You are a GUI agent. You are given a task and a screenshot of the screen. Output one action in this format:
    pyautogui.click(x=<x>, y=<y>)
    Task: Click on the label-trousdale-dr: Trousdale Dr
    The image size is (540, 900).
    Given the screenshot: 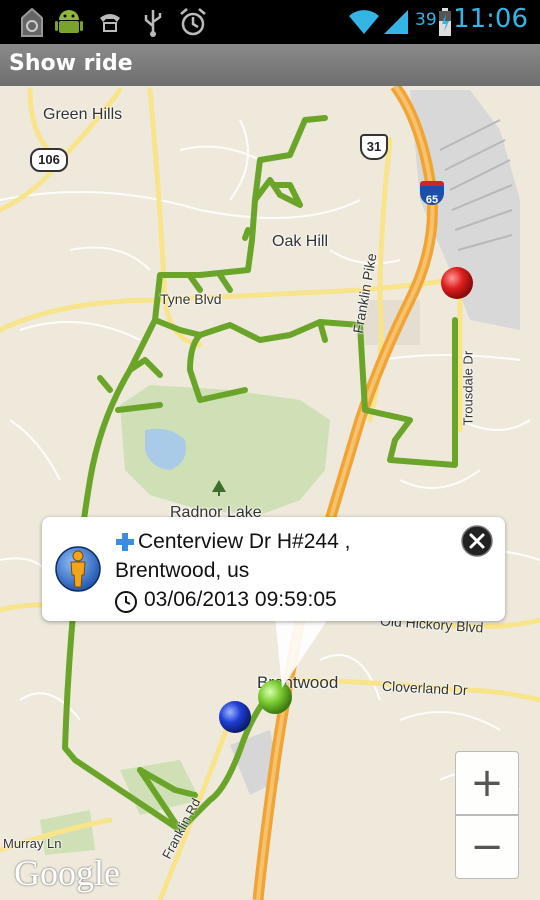 What is the action you would take?
    pyautogui.click(x=468, y=388)
    